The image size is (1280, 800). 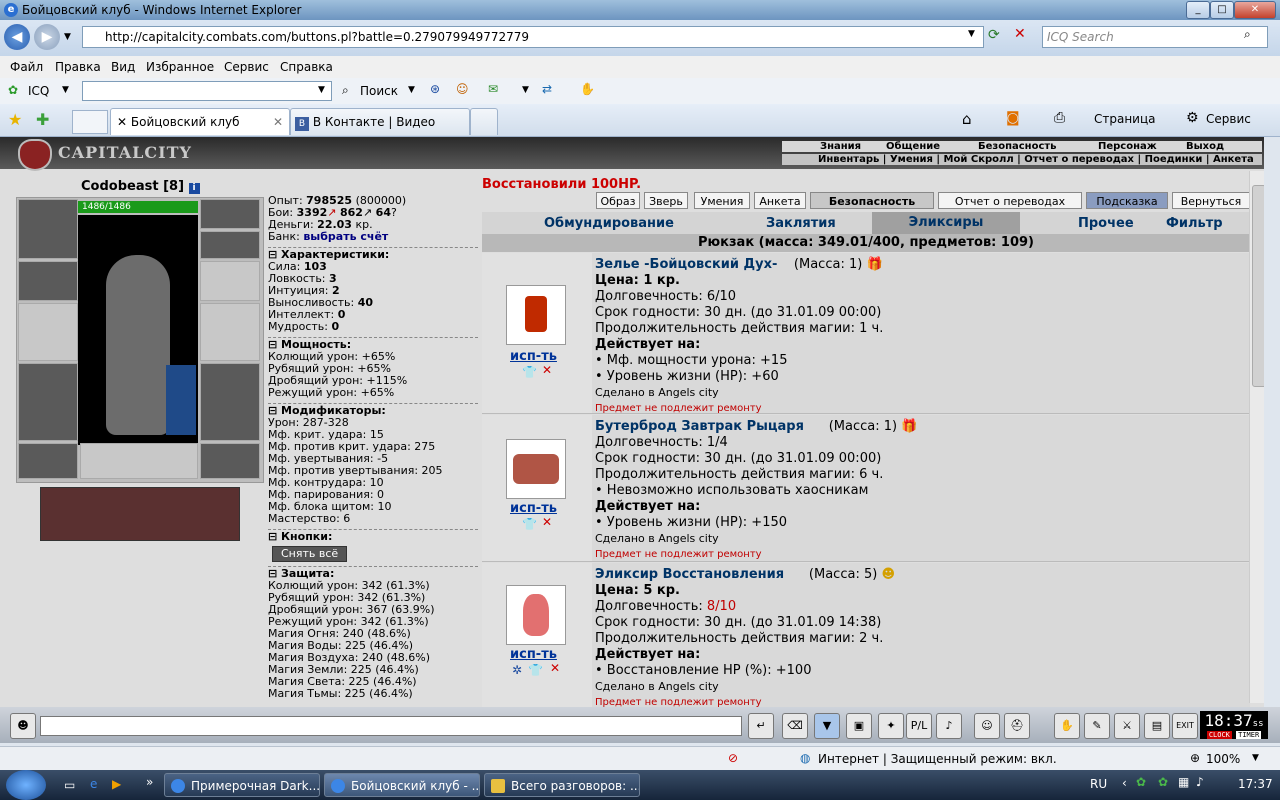 What do you see at coordinates (373, 344) in the screenshot?
I see `power-header: ⊟ Мощность:` at bounding box center [373, 344].